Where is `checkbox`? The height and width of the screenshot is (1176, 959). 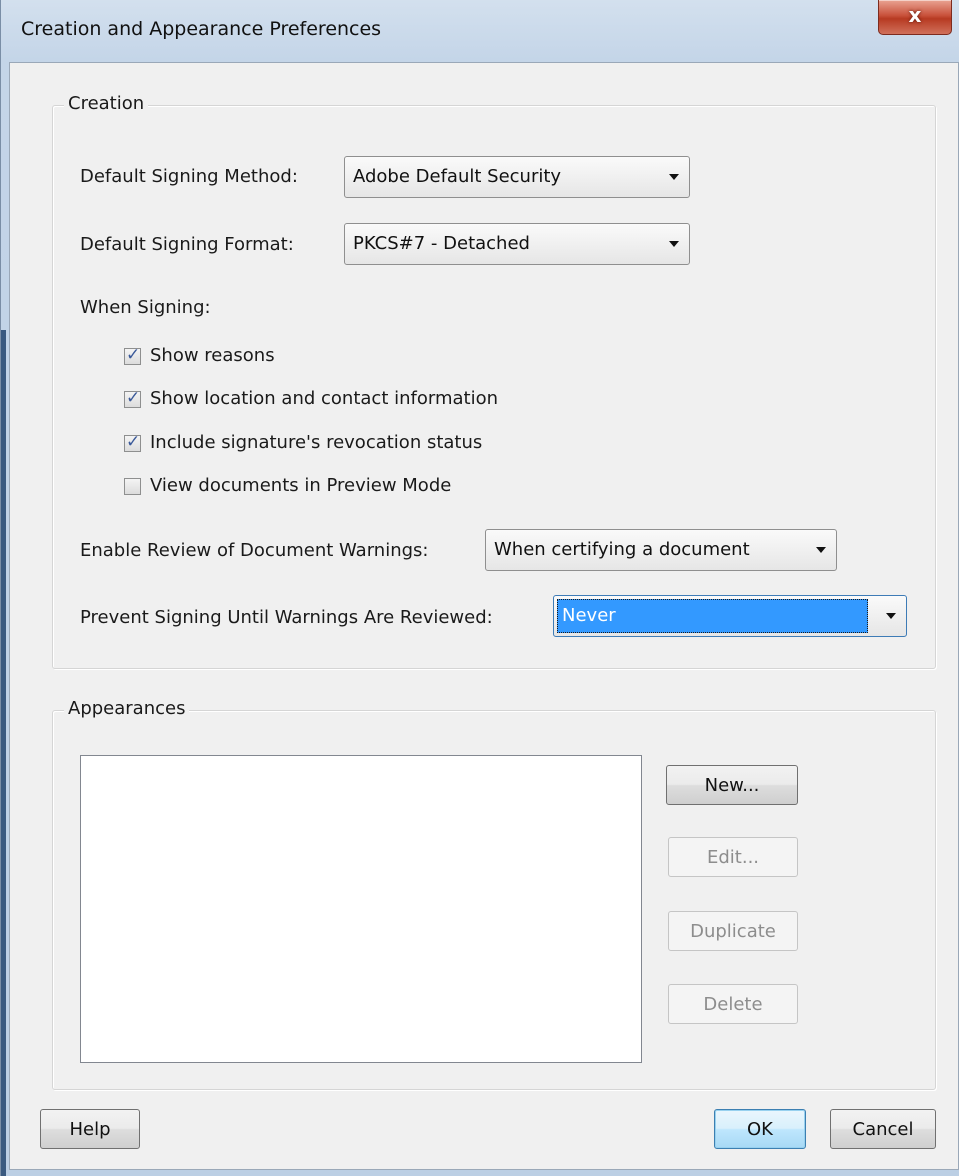
checkbox is located at coordinates (132, 486).